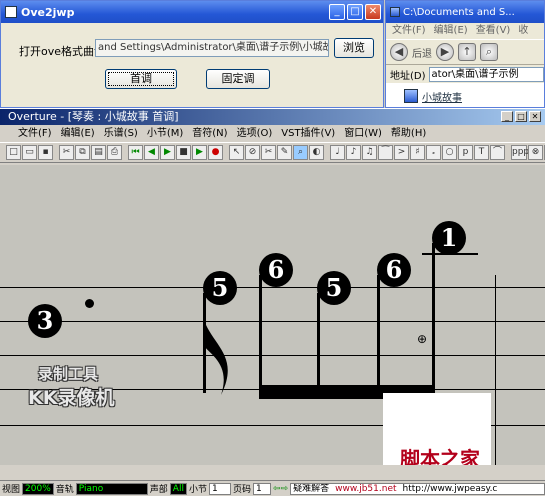 The image size is (545, 496). What do you see at coordinates (284, 152) in the screenshot?
I see `pencil-tool-icon: ✎` at bounding box center [284, 152].